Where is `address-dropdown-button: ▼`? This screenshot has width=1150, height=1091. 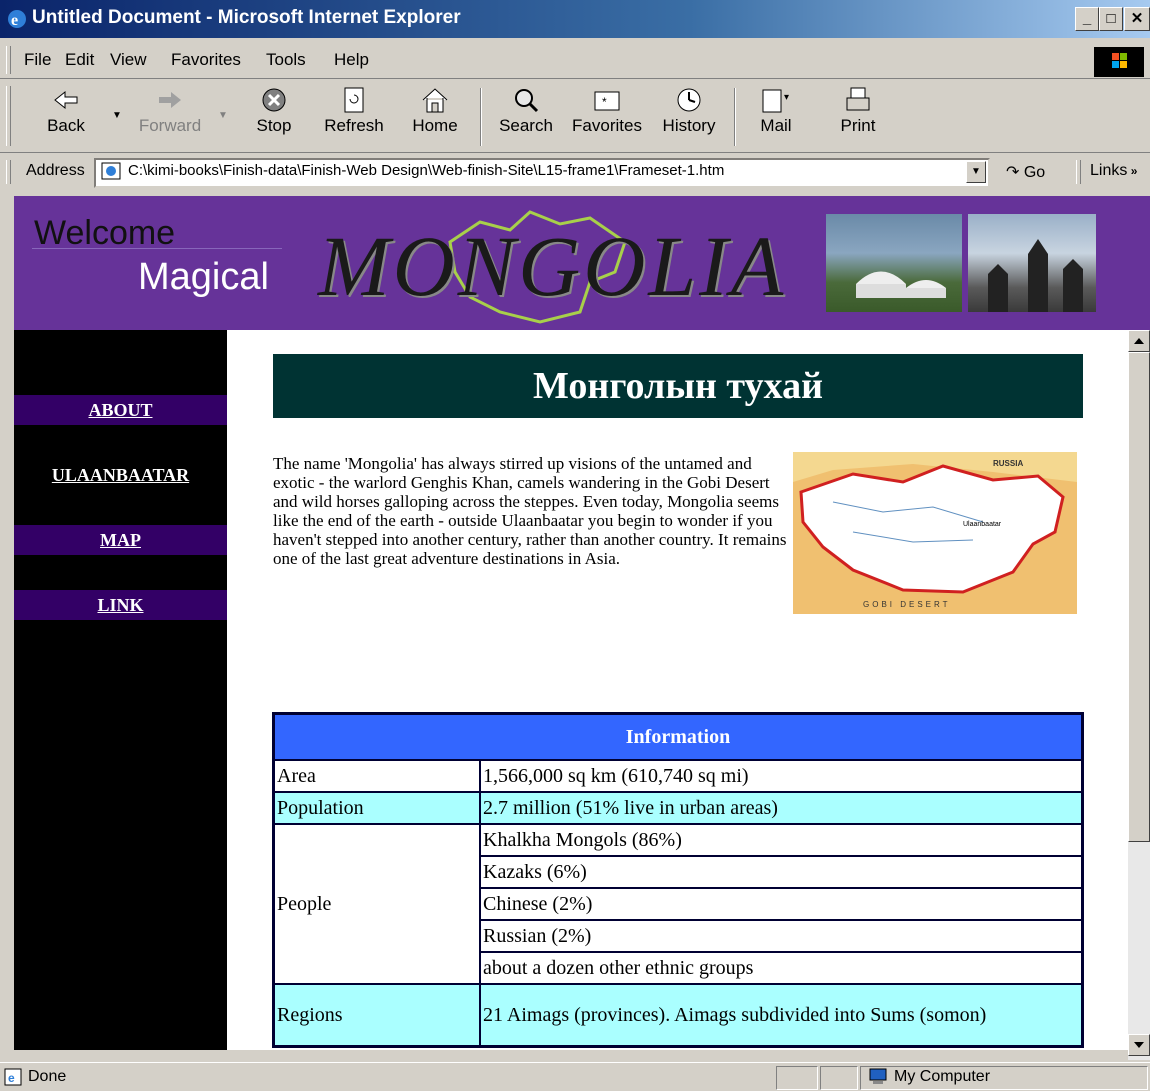
address-dropdown-button: ▼ is located at coordinates (976, 172).